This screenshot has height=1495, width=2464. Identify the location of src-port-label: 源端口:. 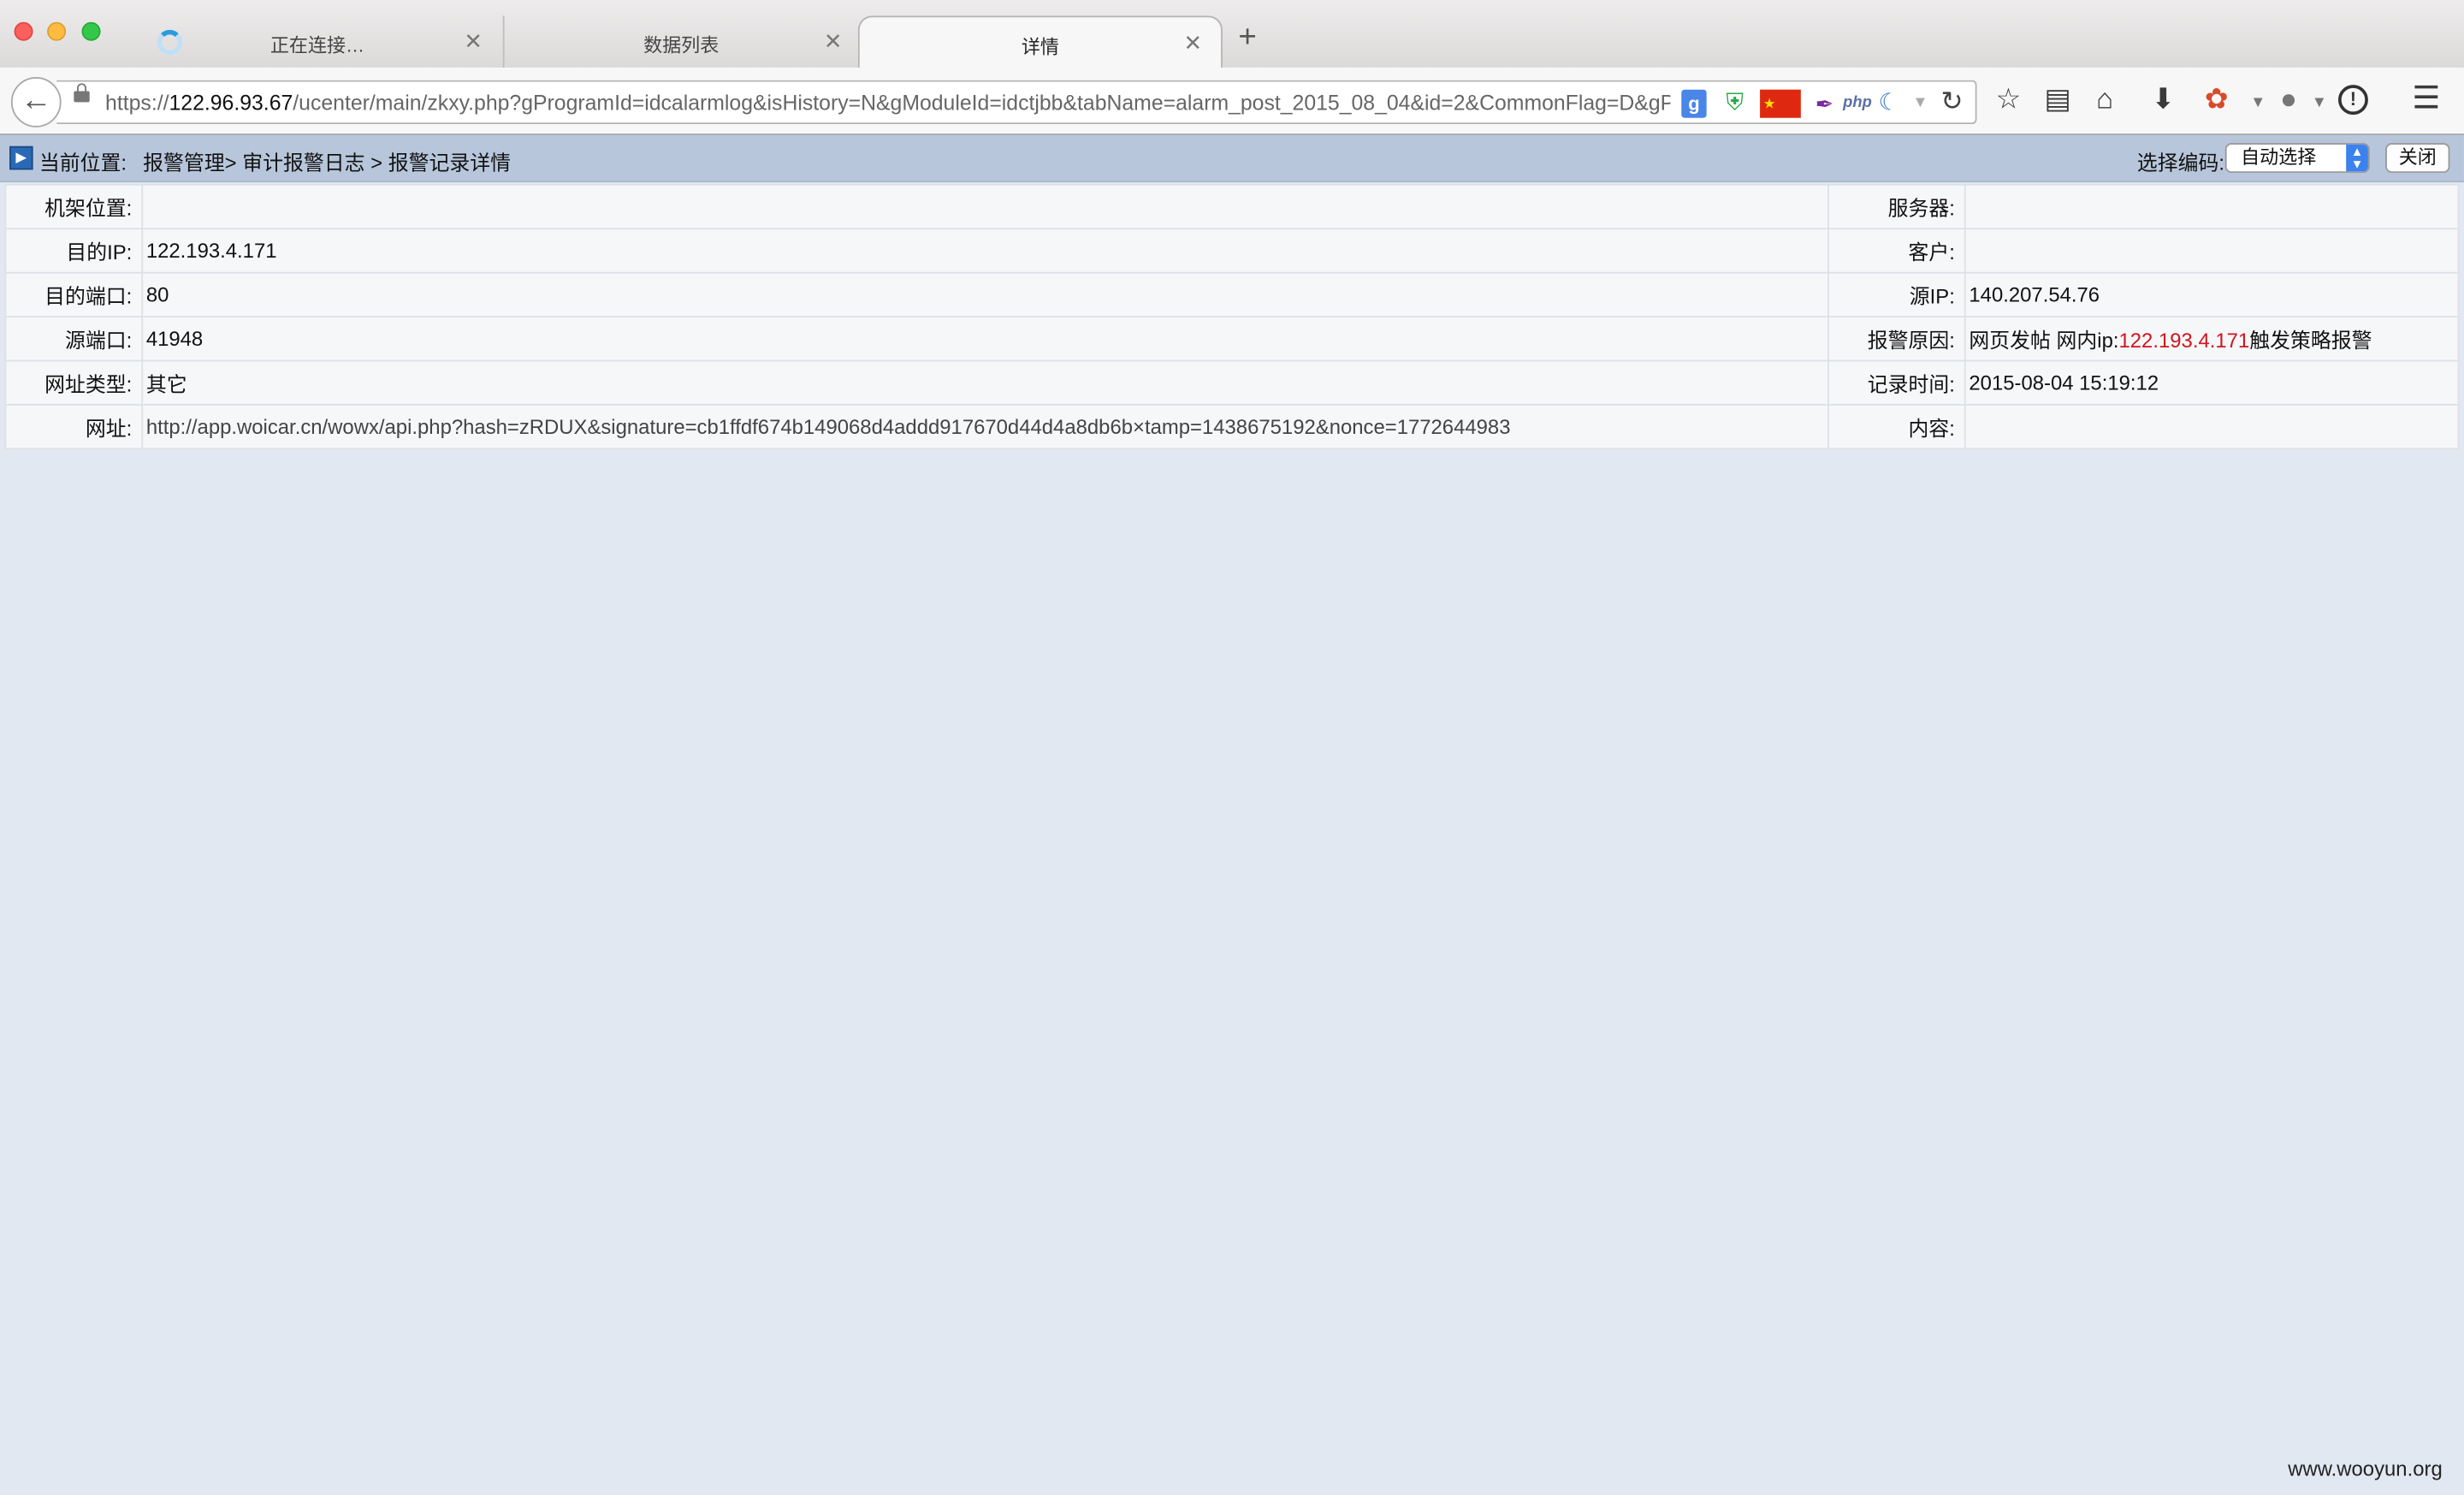
(74, 339).